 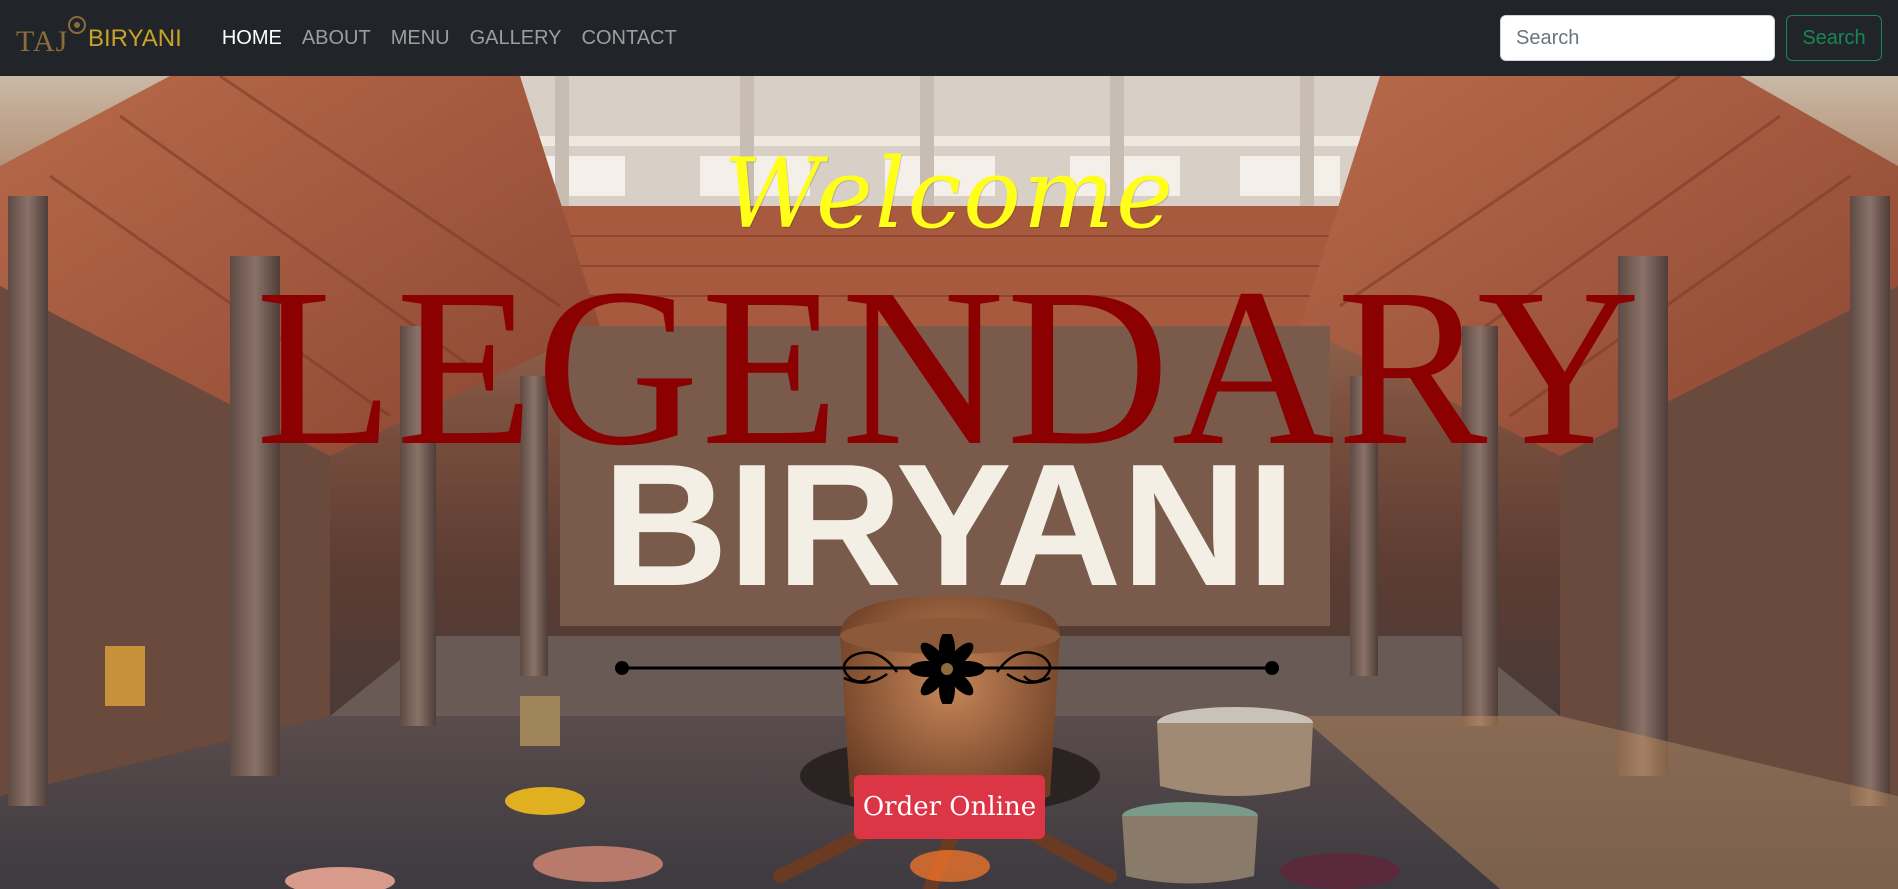 I want to click on order-online-button: Order Online, so click(x=949, y=807).